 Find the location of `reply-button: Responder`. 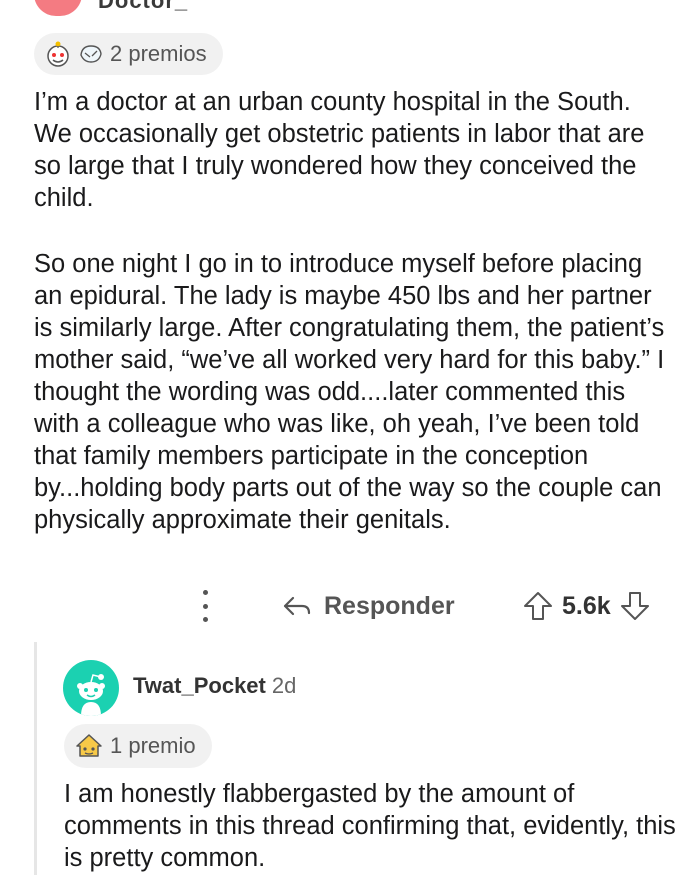

reply-button: Responder is located at coordinates (368, 606).